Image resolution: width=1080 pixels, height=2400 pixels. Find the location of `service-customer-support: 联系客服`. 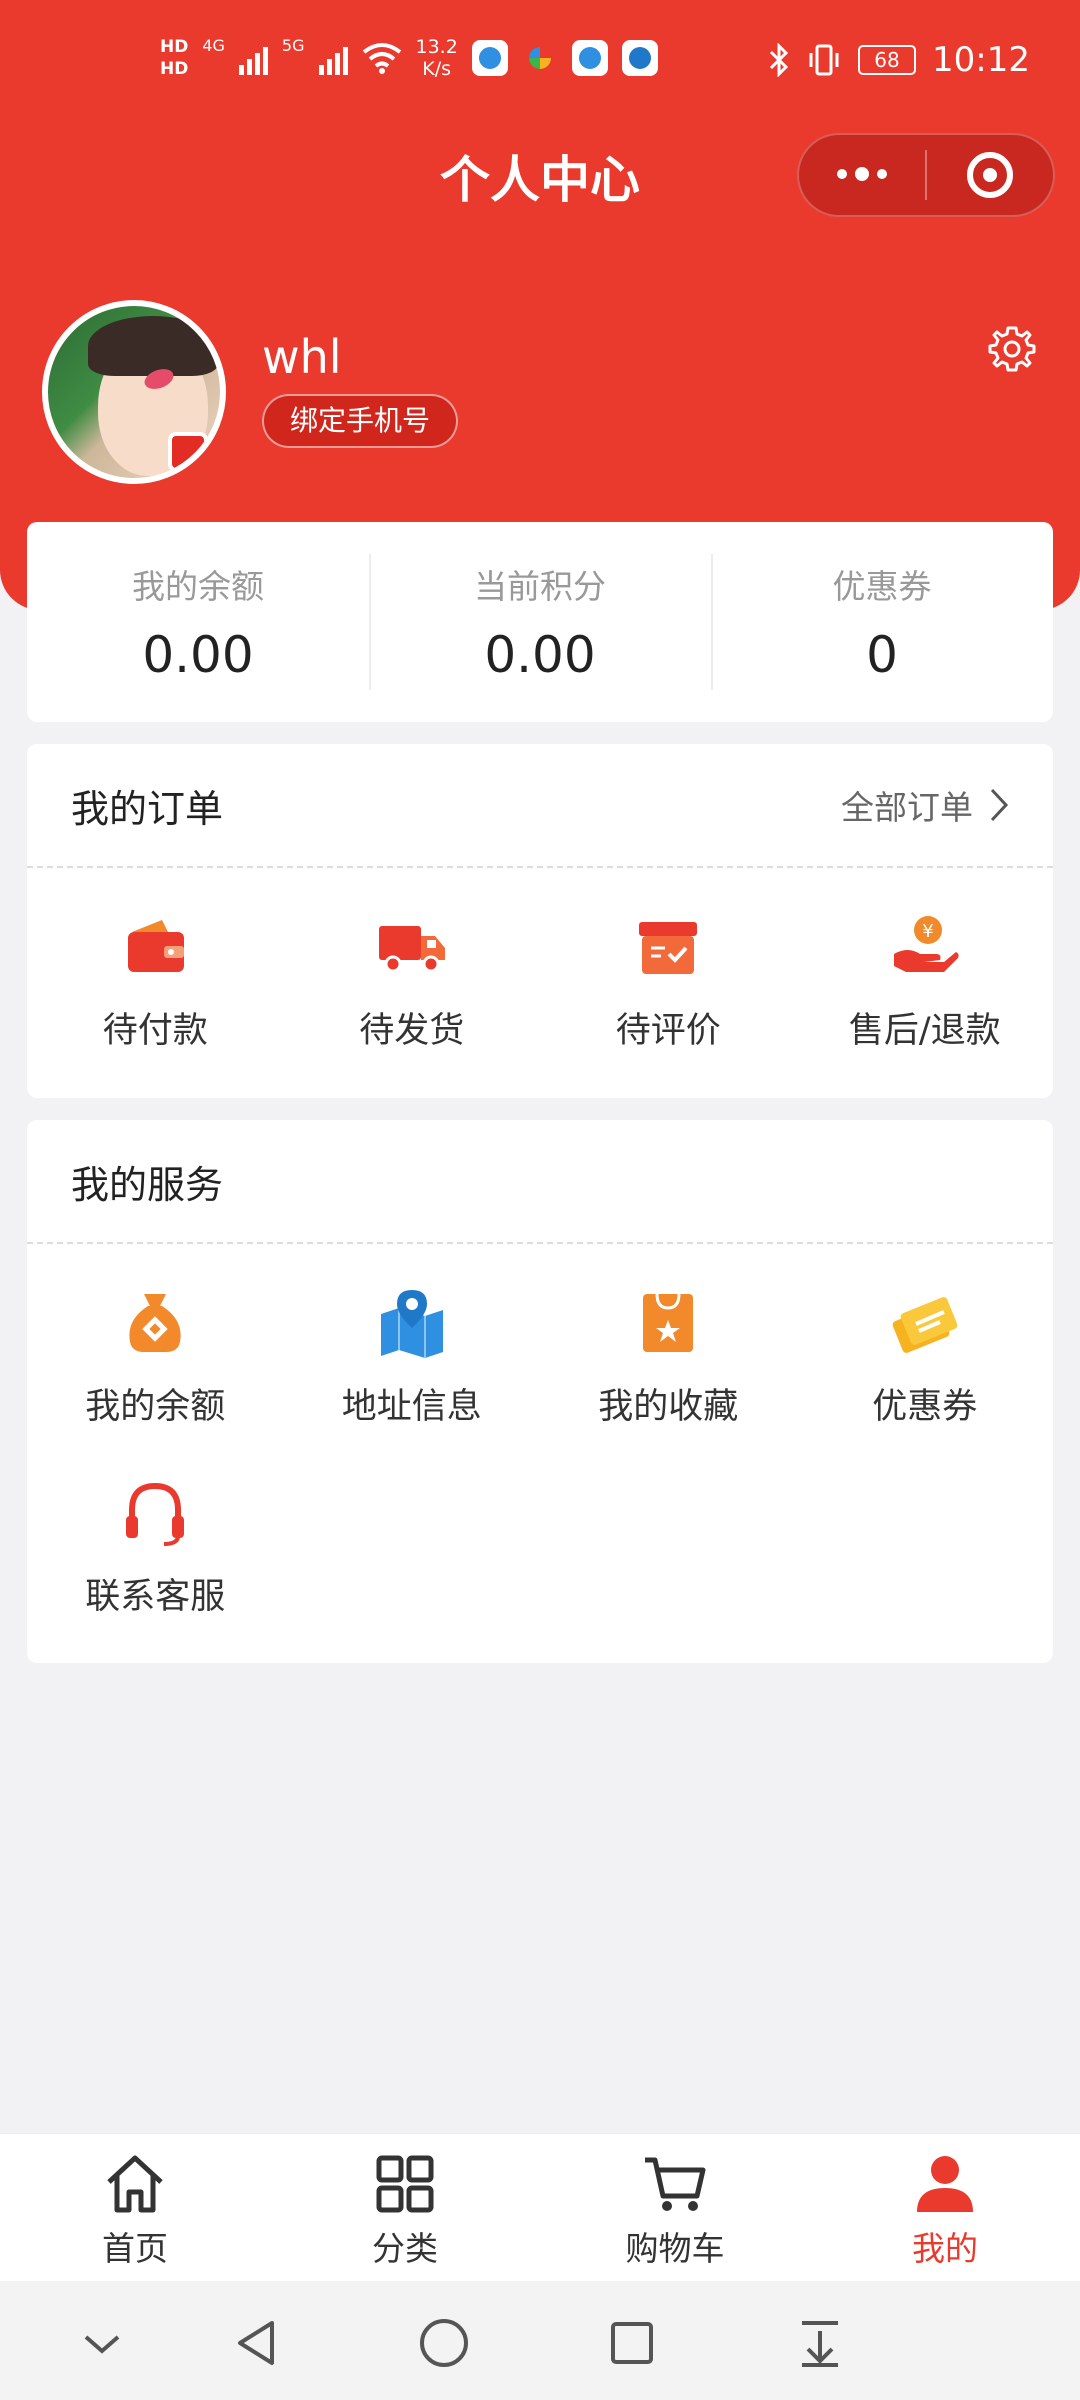

service-customer-support: 联系客服 is located at coordinates (155, 1529).